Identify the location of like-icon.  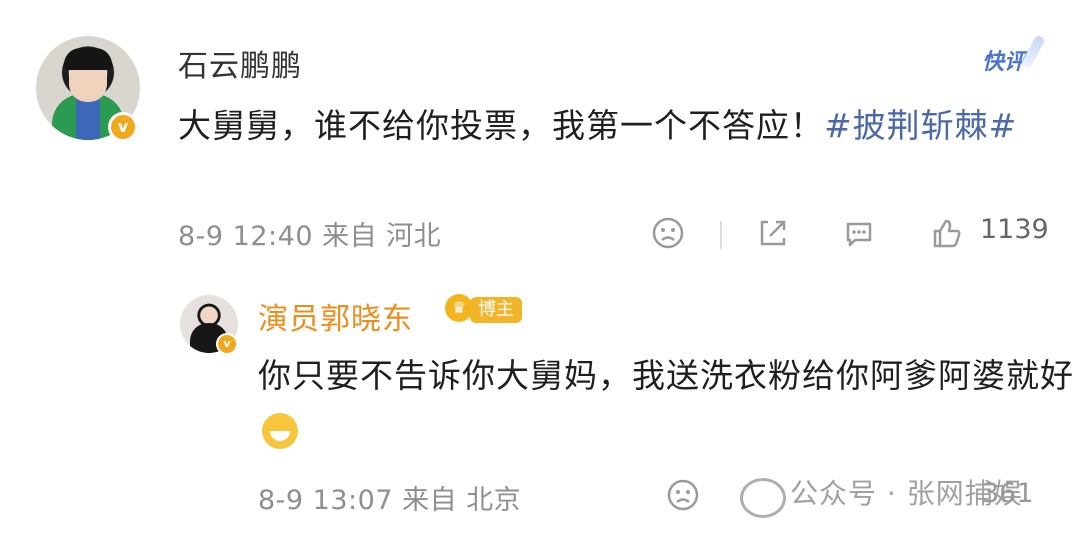
(946, 233).